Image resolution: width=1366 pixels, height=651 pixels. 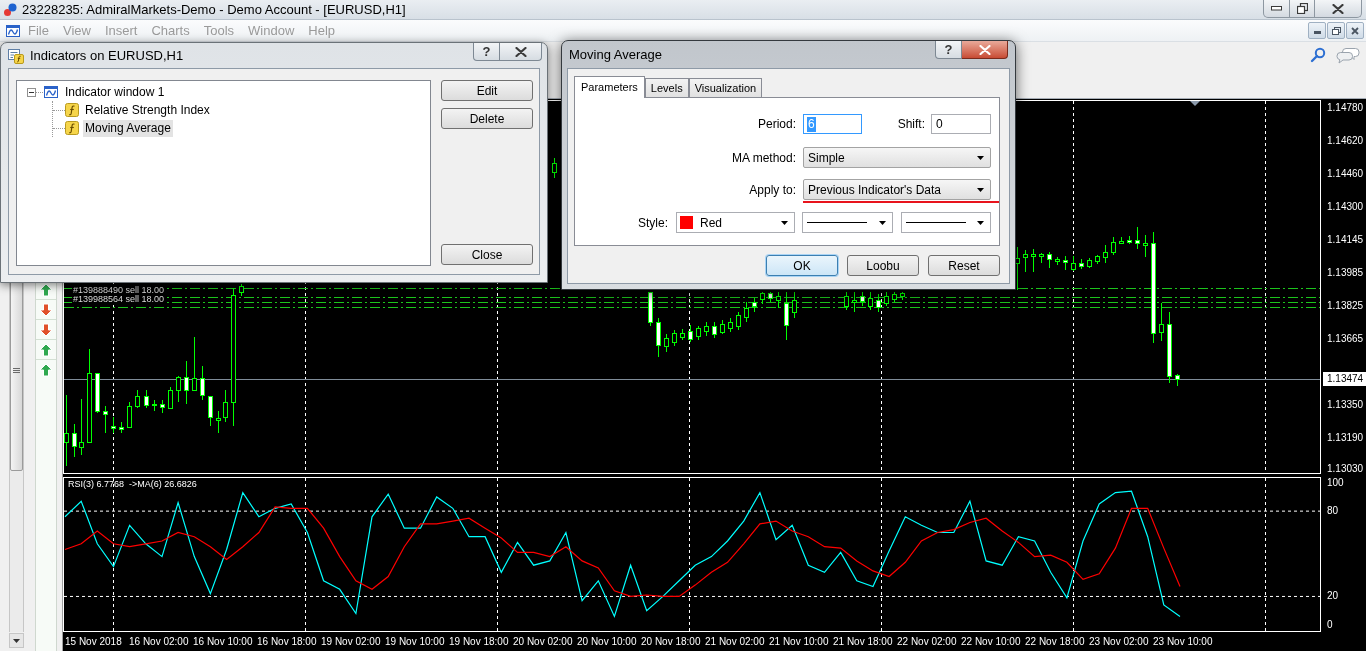 I want to click on time-axis-label: 20 Nov 18:00, so click(x=671, y=642).